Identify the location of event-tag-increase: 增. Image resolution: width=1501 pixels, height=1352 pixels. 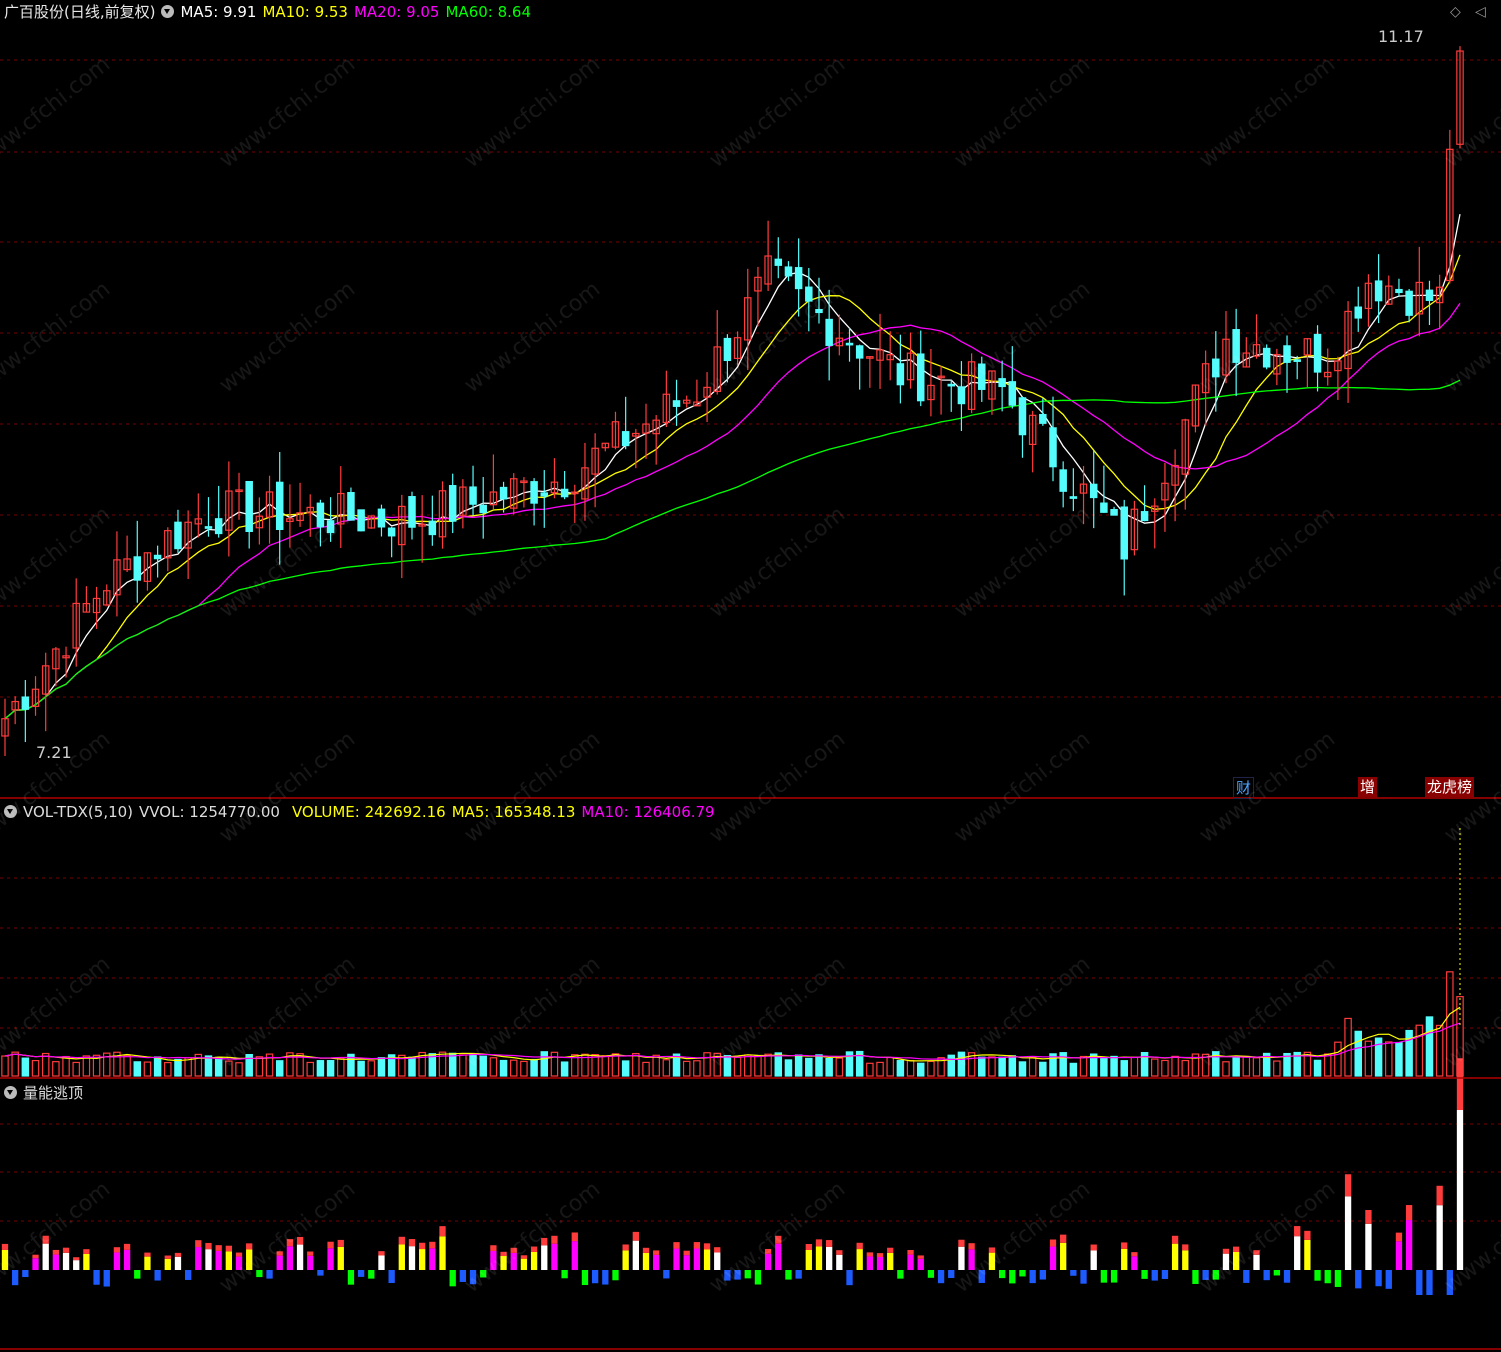
(1368, 787).